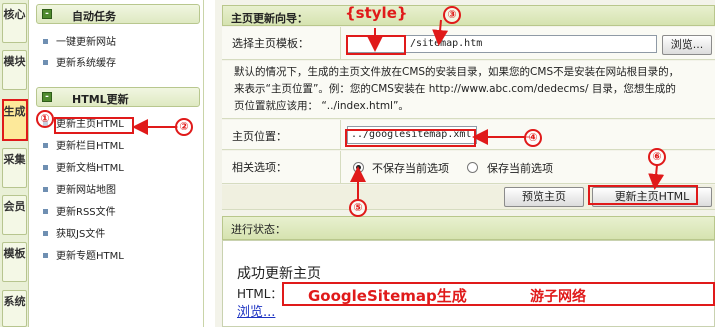 This screenshot has height=327, width=715. What do you see at coordinates (14, 301) in the screenshot?
I see `tab-system-label: 系统` at bounding box center [14, 301].